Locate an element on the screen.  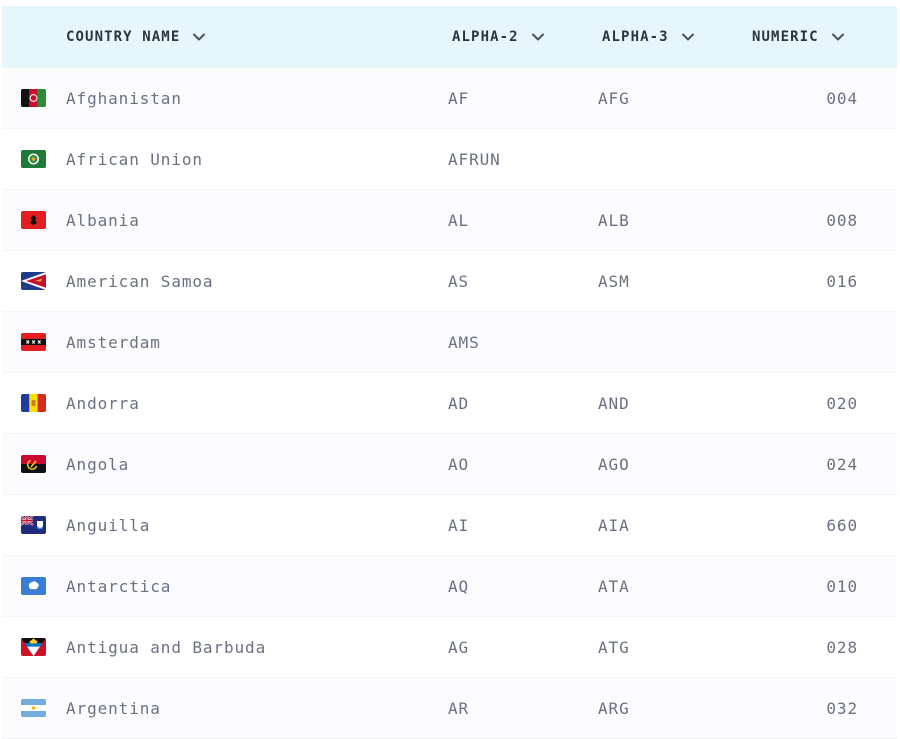
column-header-label: NUMERIC is located at coordinates (785, 36).